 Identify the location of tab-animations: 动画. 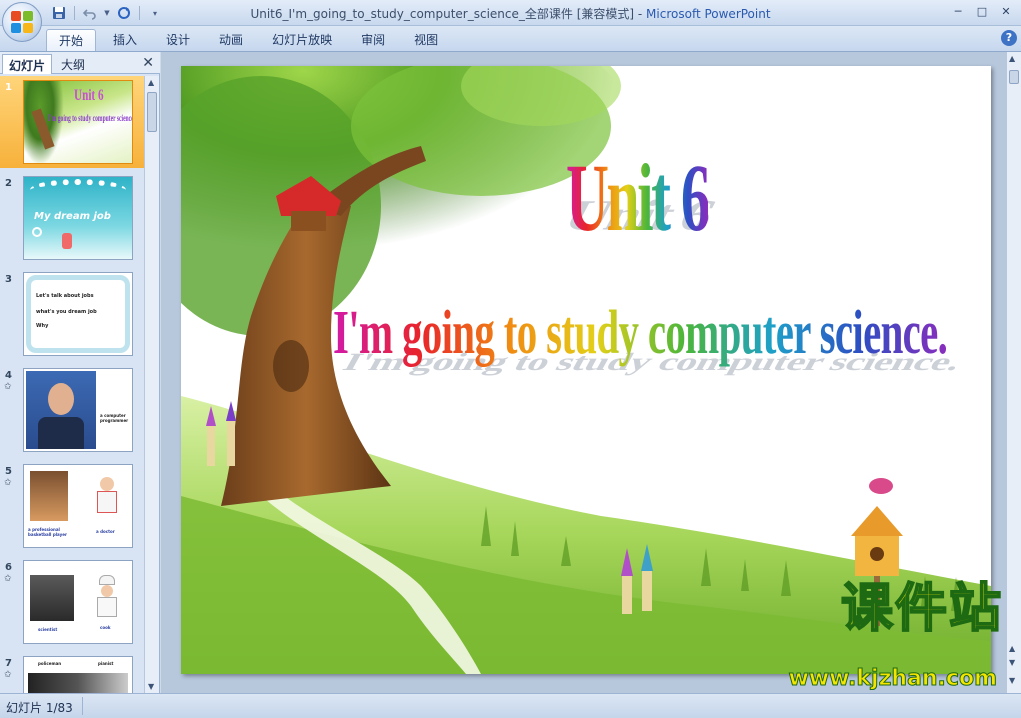
(231, 40).